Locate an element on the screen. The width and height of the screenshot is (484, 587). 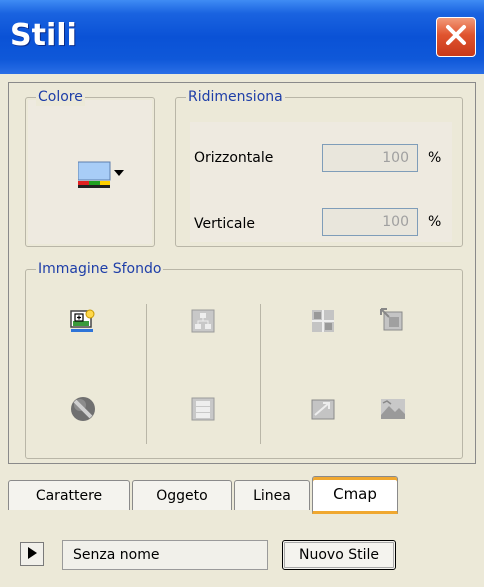
colore-legend: Colore is located at coordinates (60, 97).